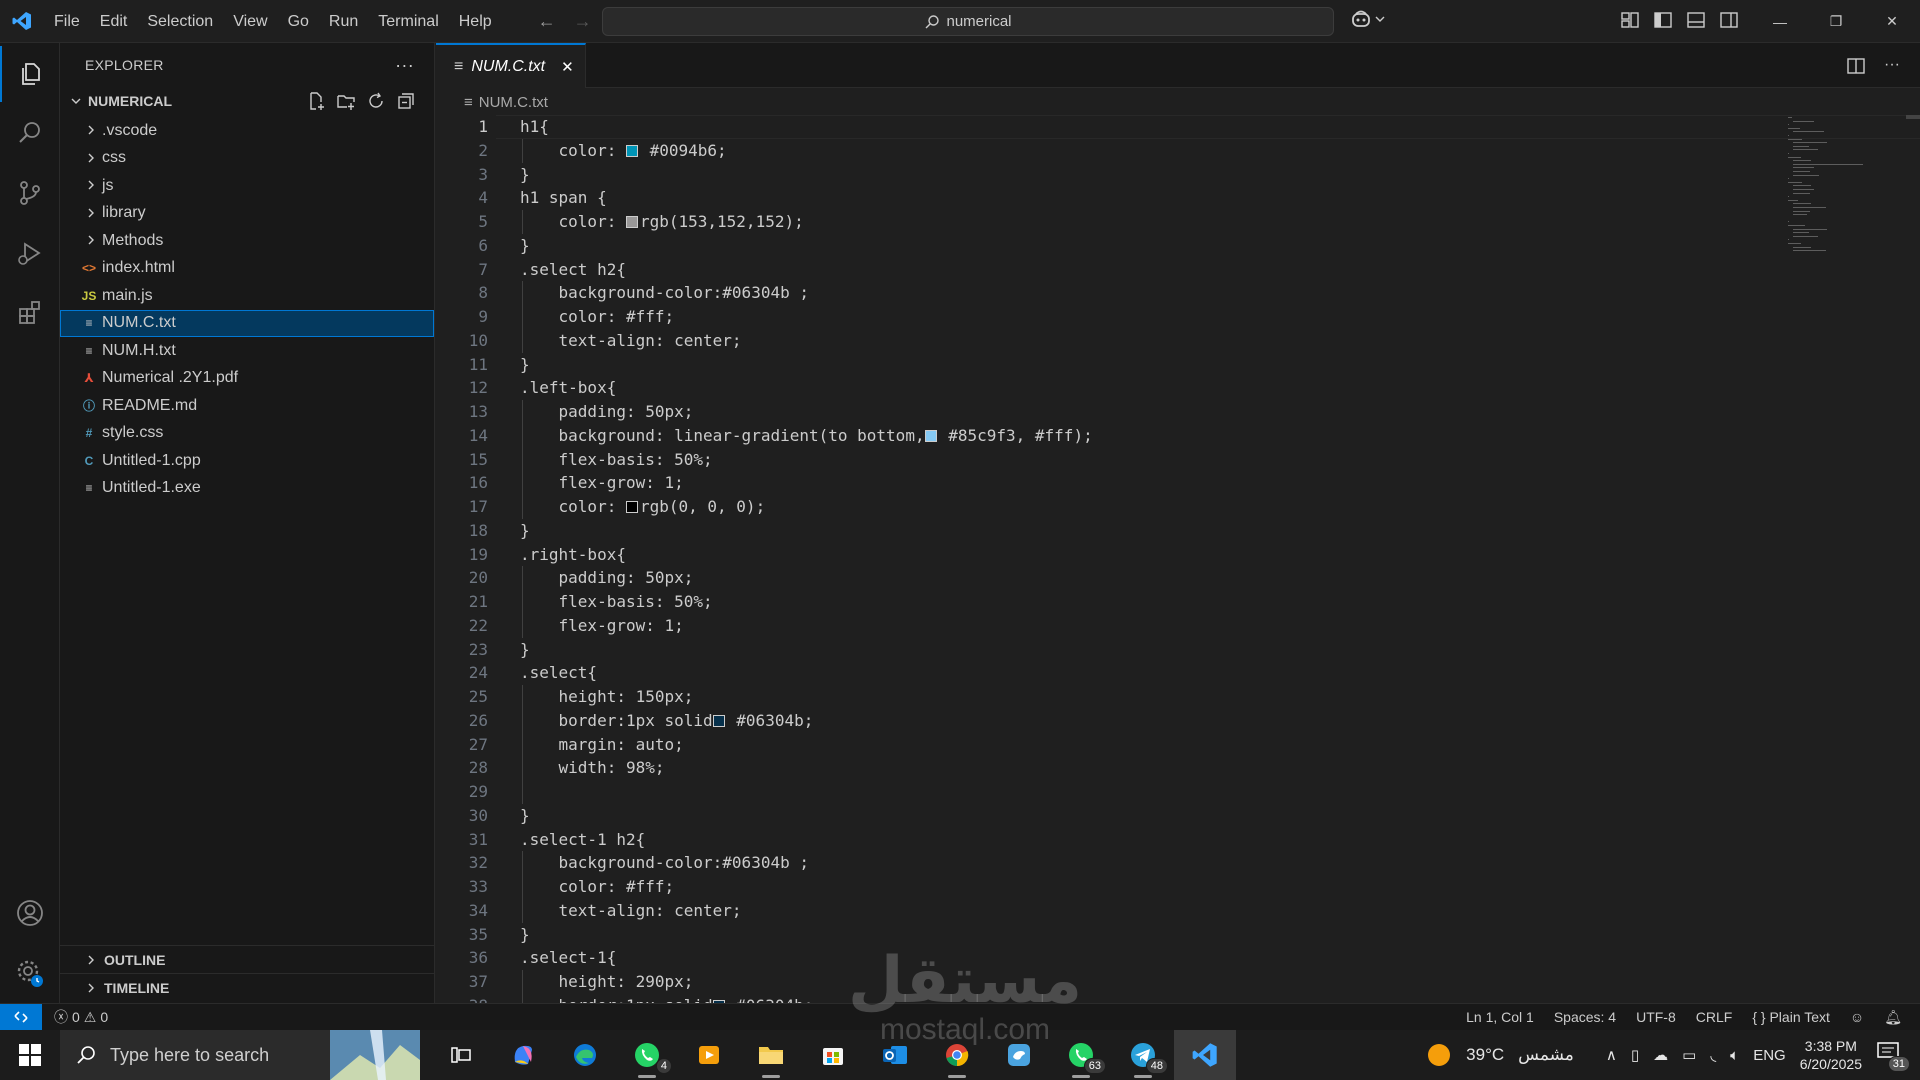  Describe the element at coordinates (1585, 1017) in the screenshot. I see `indentation: Spaces: 4` at that location.